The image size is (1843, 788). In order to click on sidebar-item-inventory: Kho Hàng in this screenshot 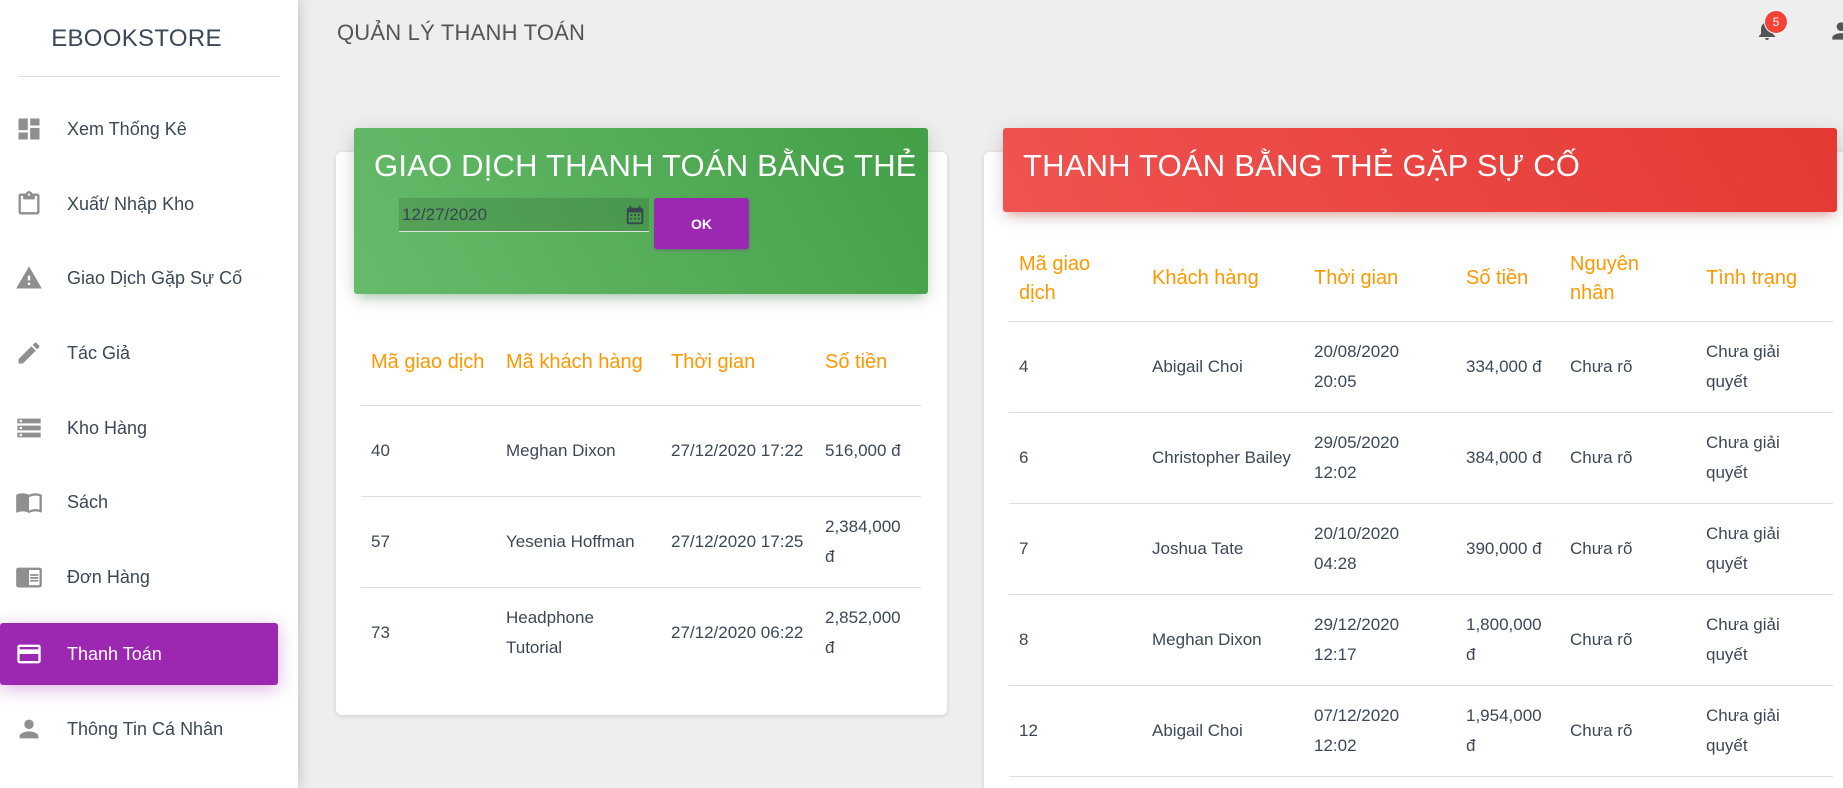, I will do `click(139, 428)`.